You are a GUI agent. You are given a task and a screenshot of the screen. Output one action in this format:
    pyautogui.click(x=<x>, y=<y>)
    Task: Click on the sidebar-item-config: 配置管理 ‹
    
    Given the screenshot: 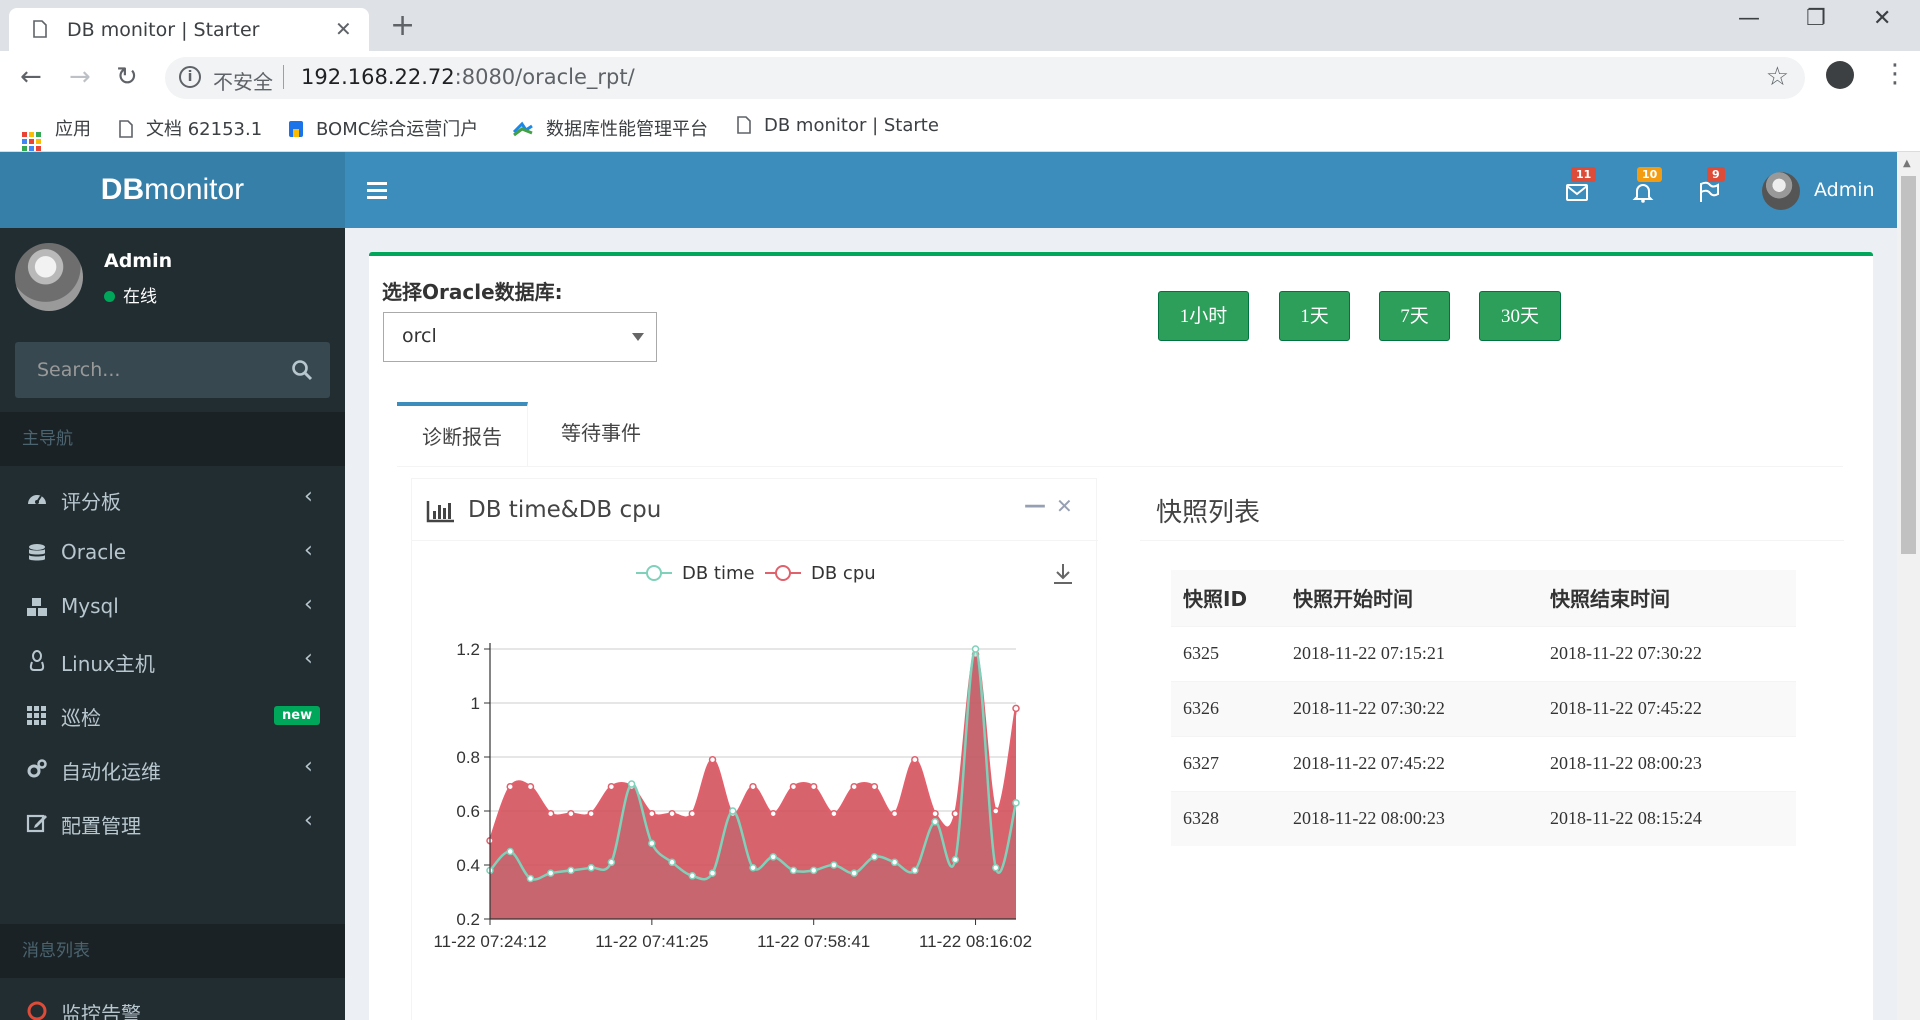 What is the action you would take?
    pyautogui.click(x=172, y=823)
    